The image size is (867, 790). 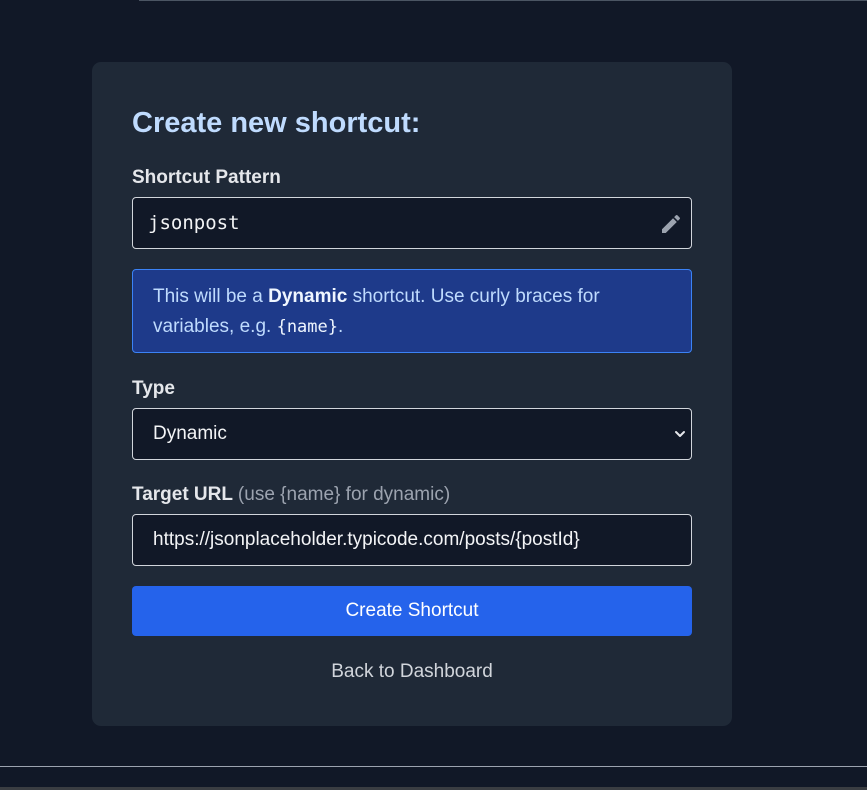 What do you see at coordinates (308, 296) in the screenshot?
I see `info-shortcut-type: Dynamic` at bounding box center [308, 296].